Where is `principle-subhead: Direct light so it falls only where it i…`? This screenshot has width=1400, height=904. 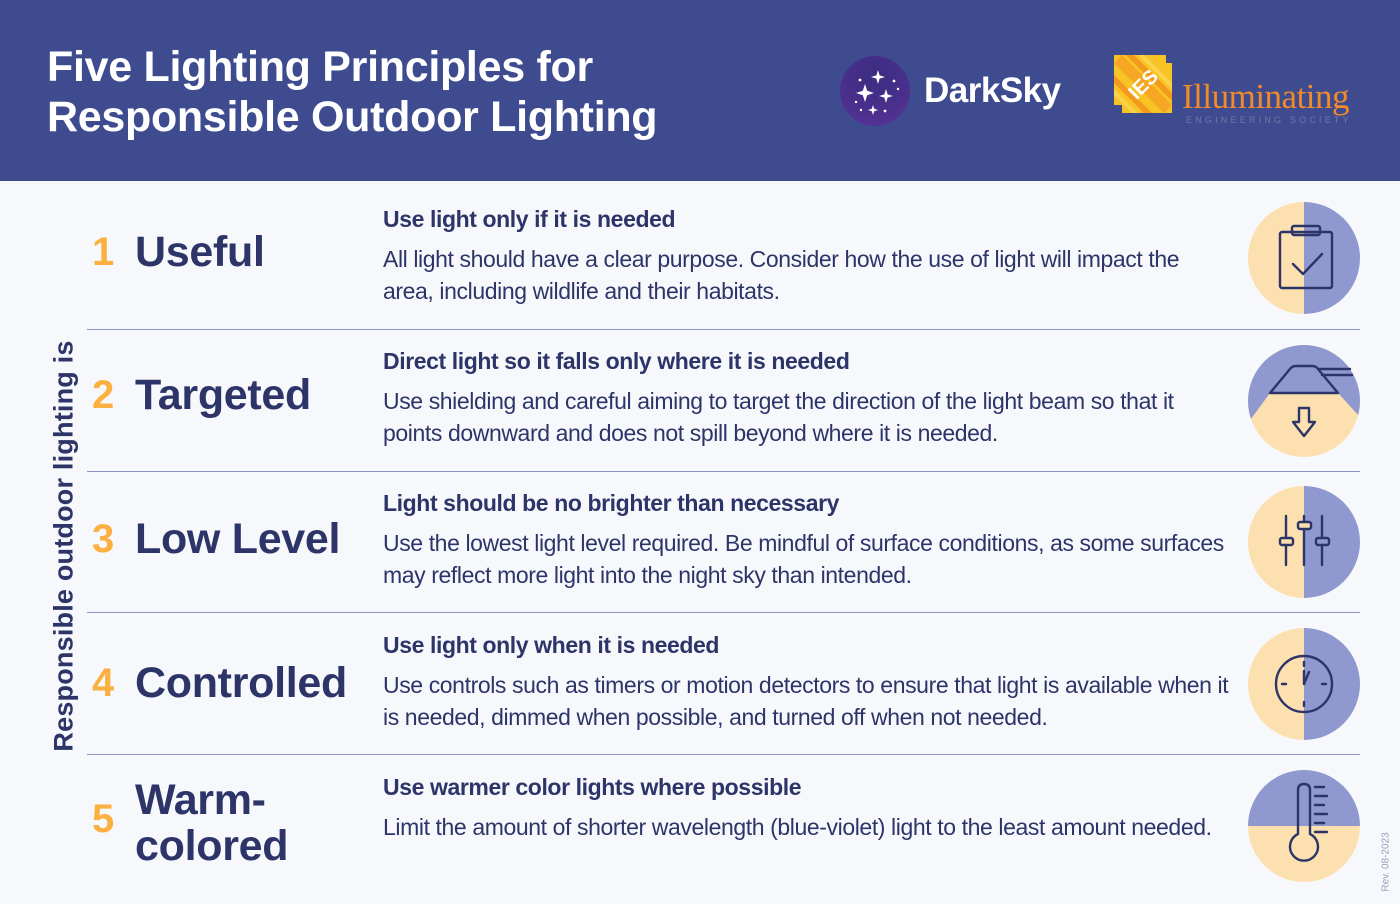
principle-subhead: Direct light so it falls only where it i… is located at coordinates (616, 361).